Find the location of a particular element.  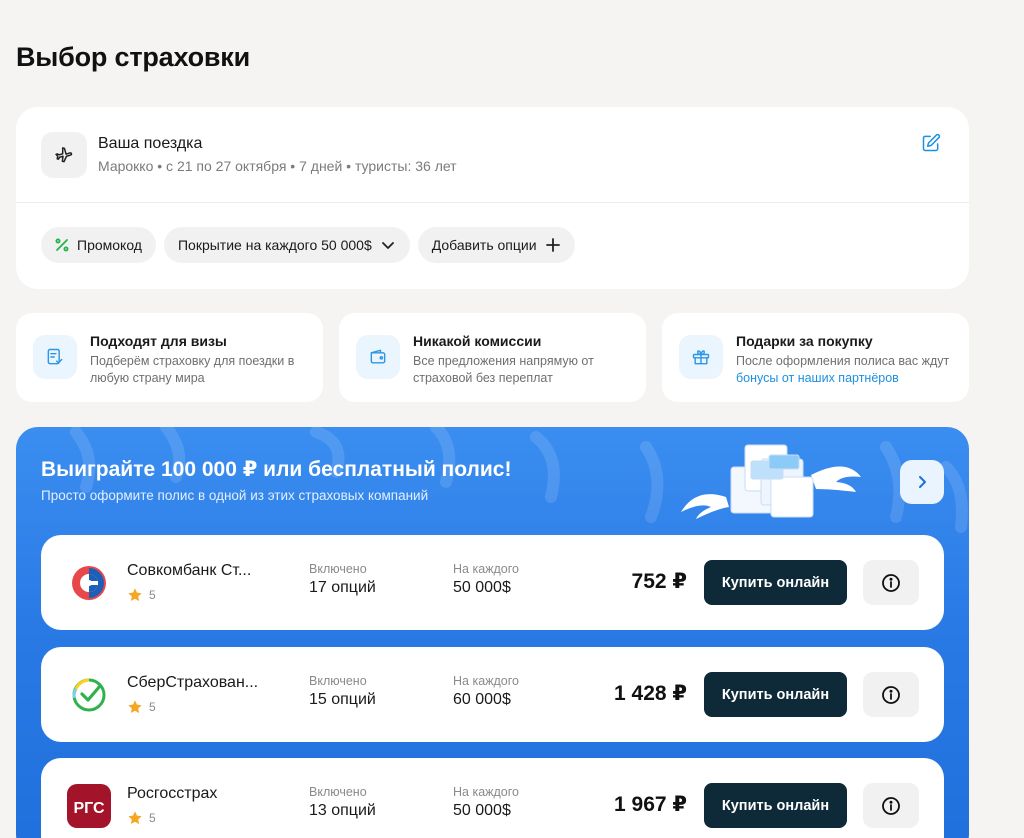

price: 1 967 ₽ is located at coordinates (650, 804).